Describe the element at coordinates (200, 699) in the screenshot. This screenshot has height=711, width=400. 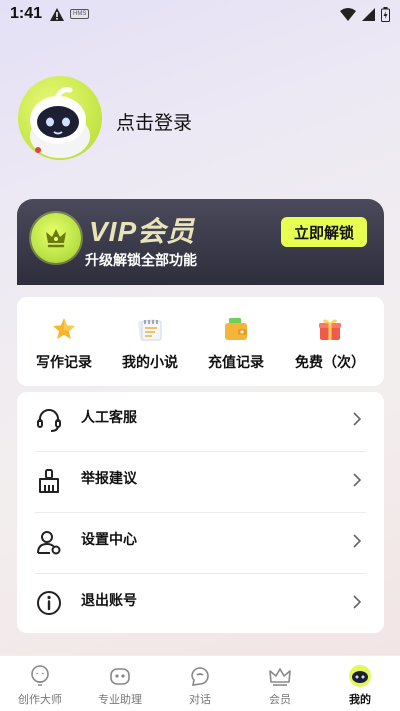
I see `tab-label: 对话` at that location.